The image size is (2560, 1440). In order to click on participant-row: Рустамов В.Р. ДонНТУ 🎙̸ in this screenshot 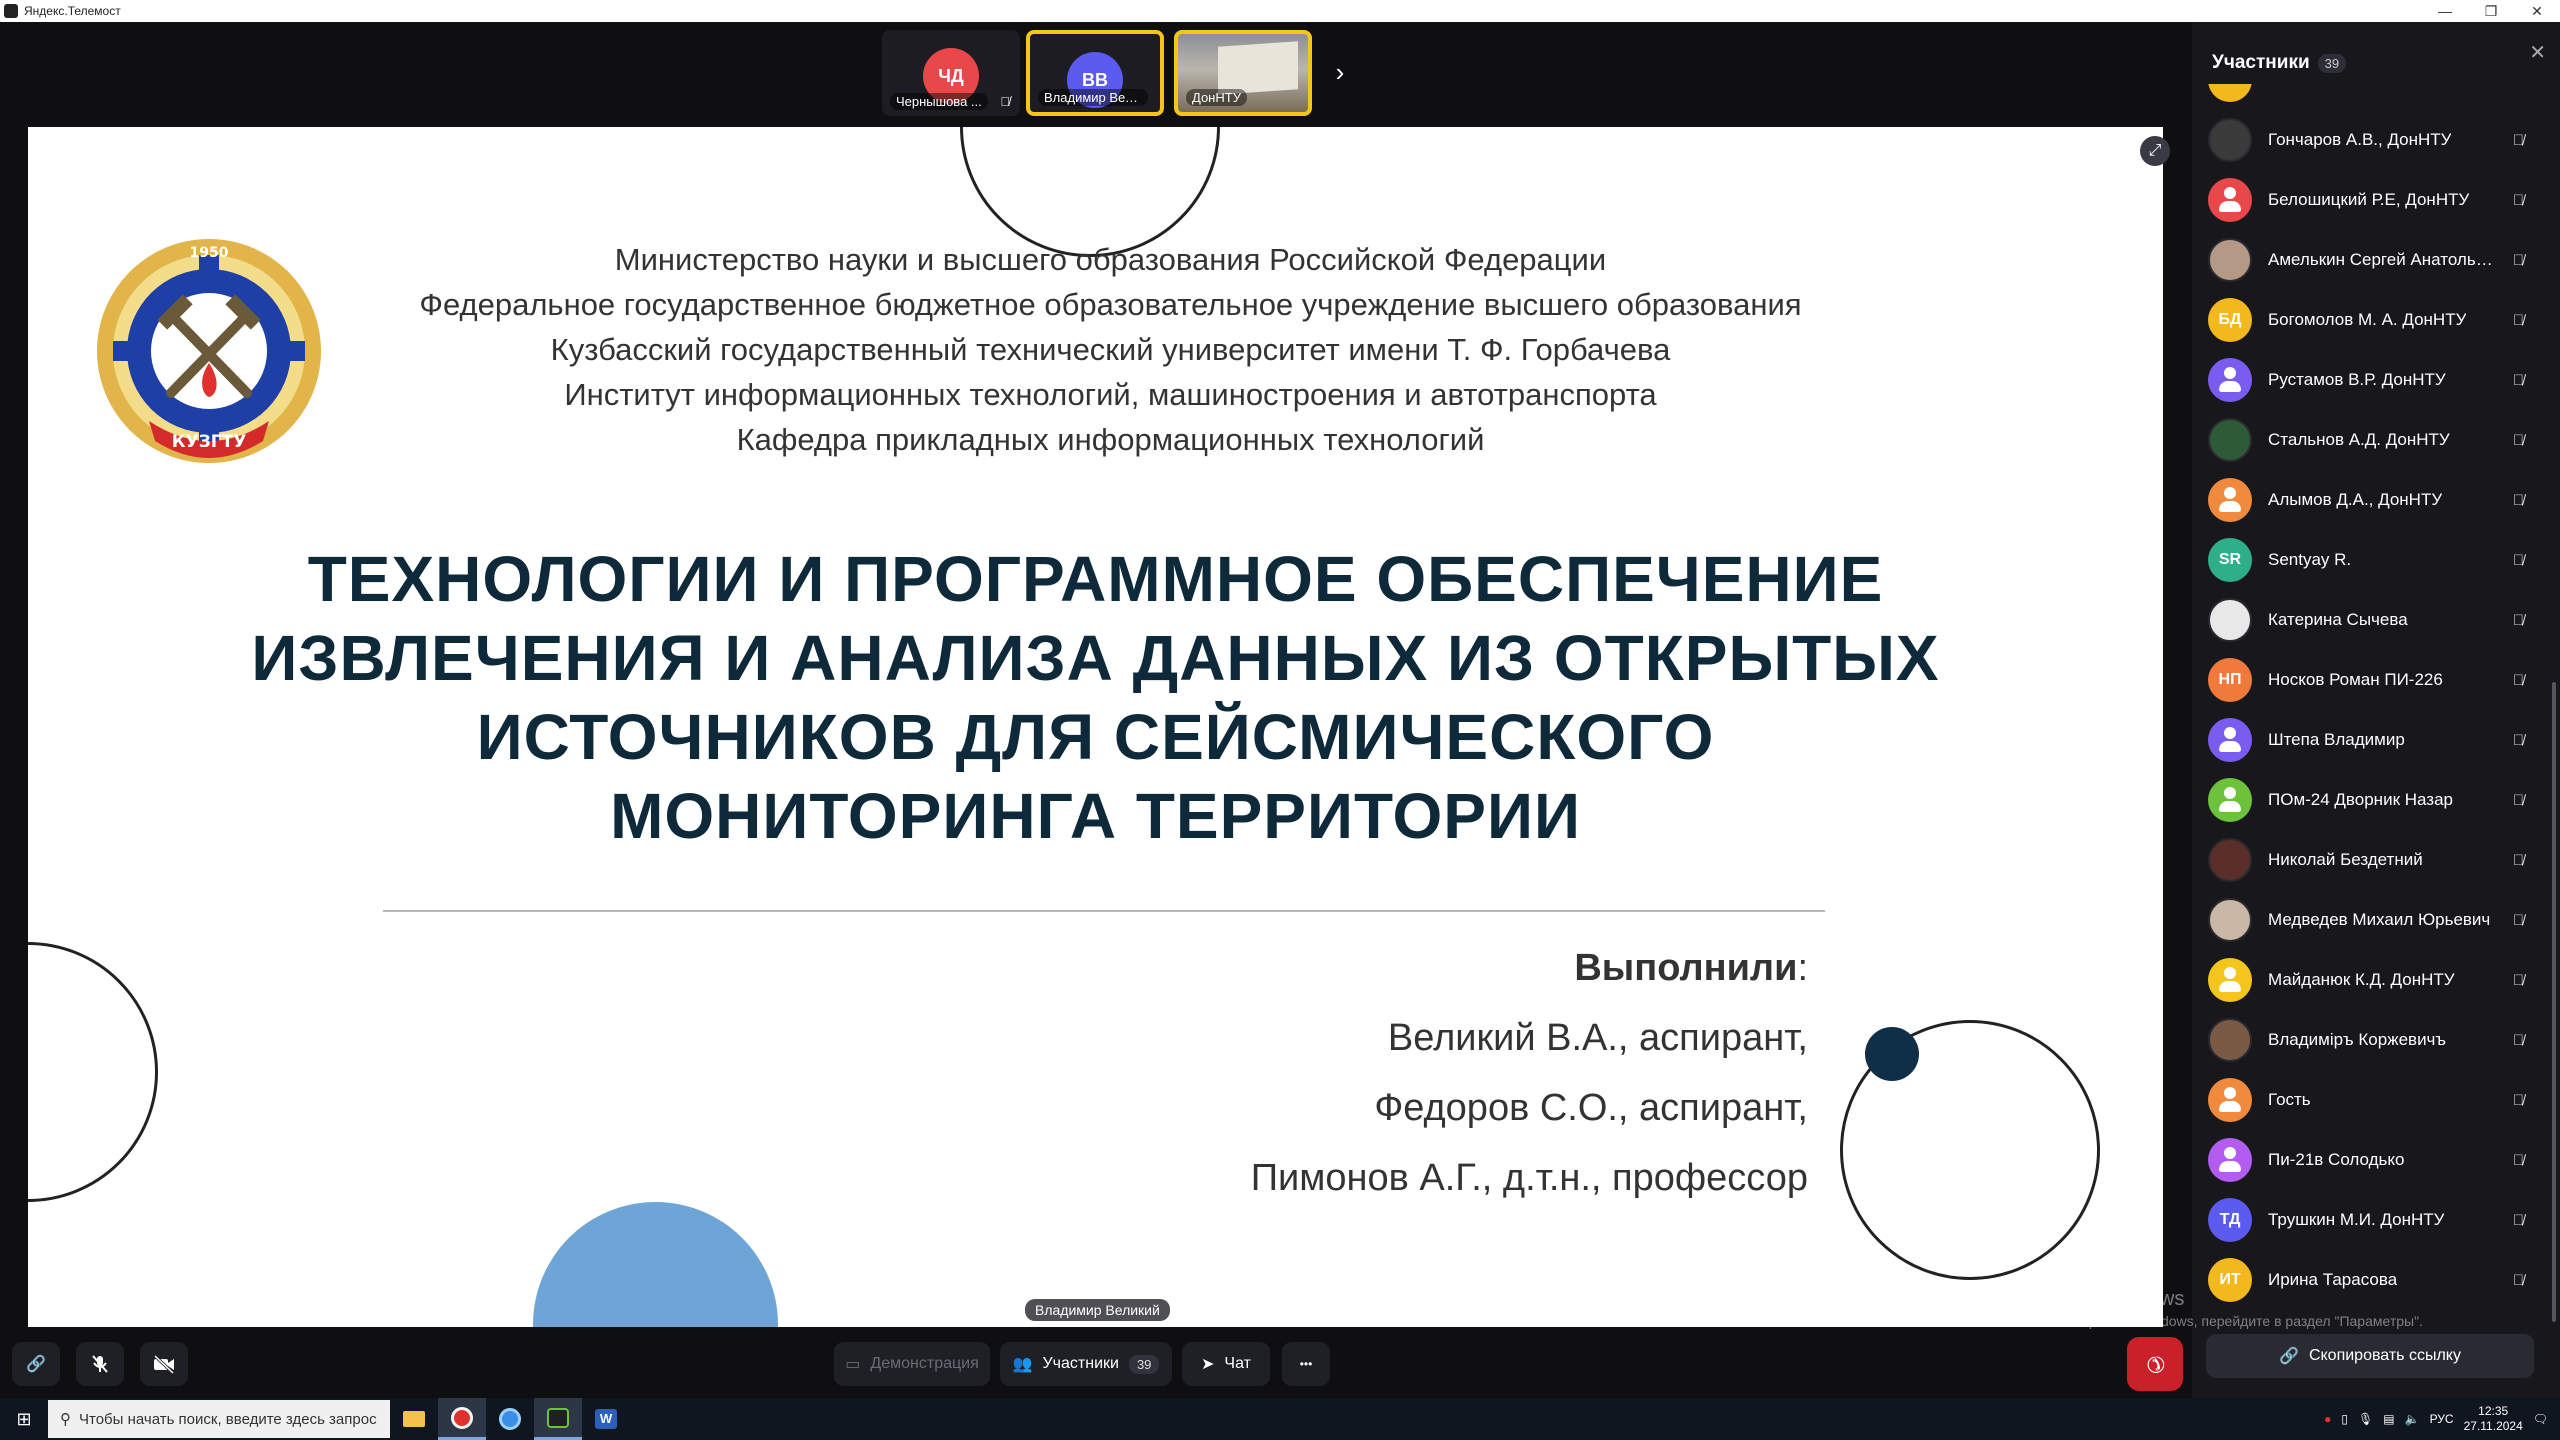, I will do `click(2368, 380)`.